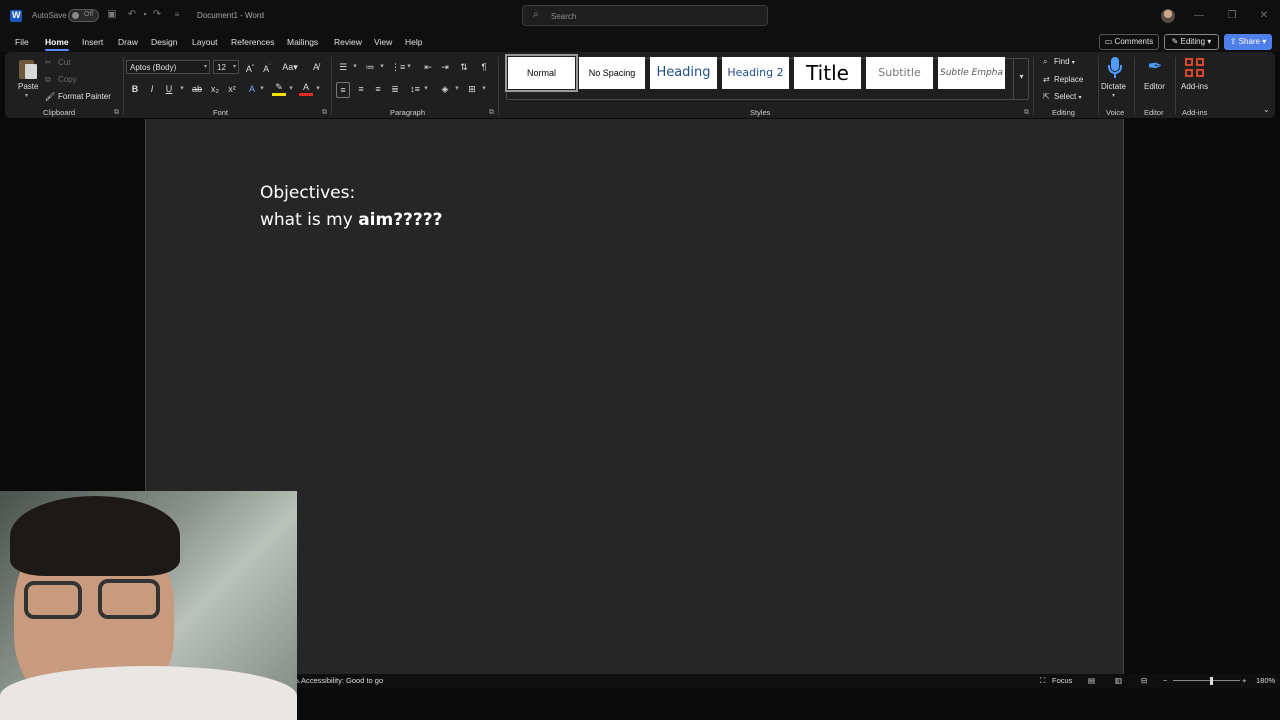 This screenshot has height=720, width=1280. Describe the element at coordinates (302, 42) in the screenshot. I see `tab-mailings: Mailings` at that location.